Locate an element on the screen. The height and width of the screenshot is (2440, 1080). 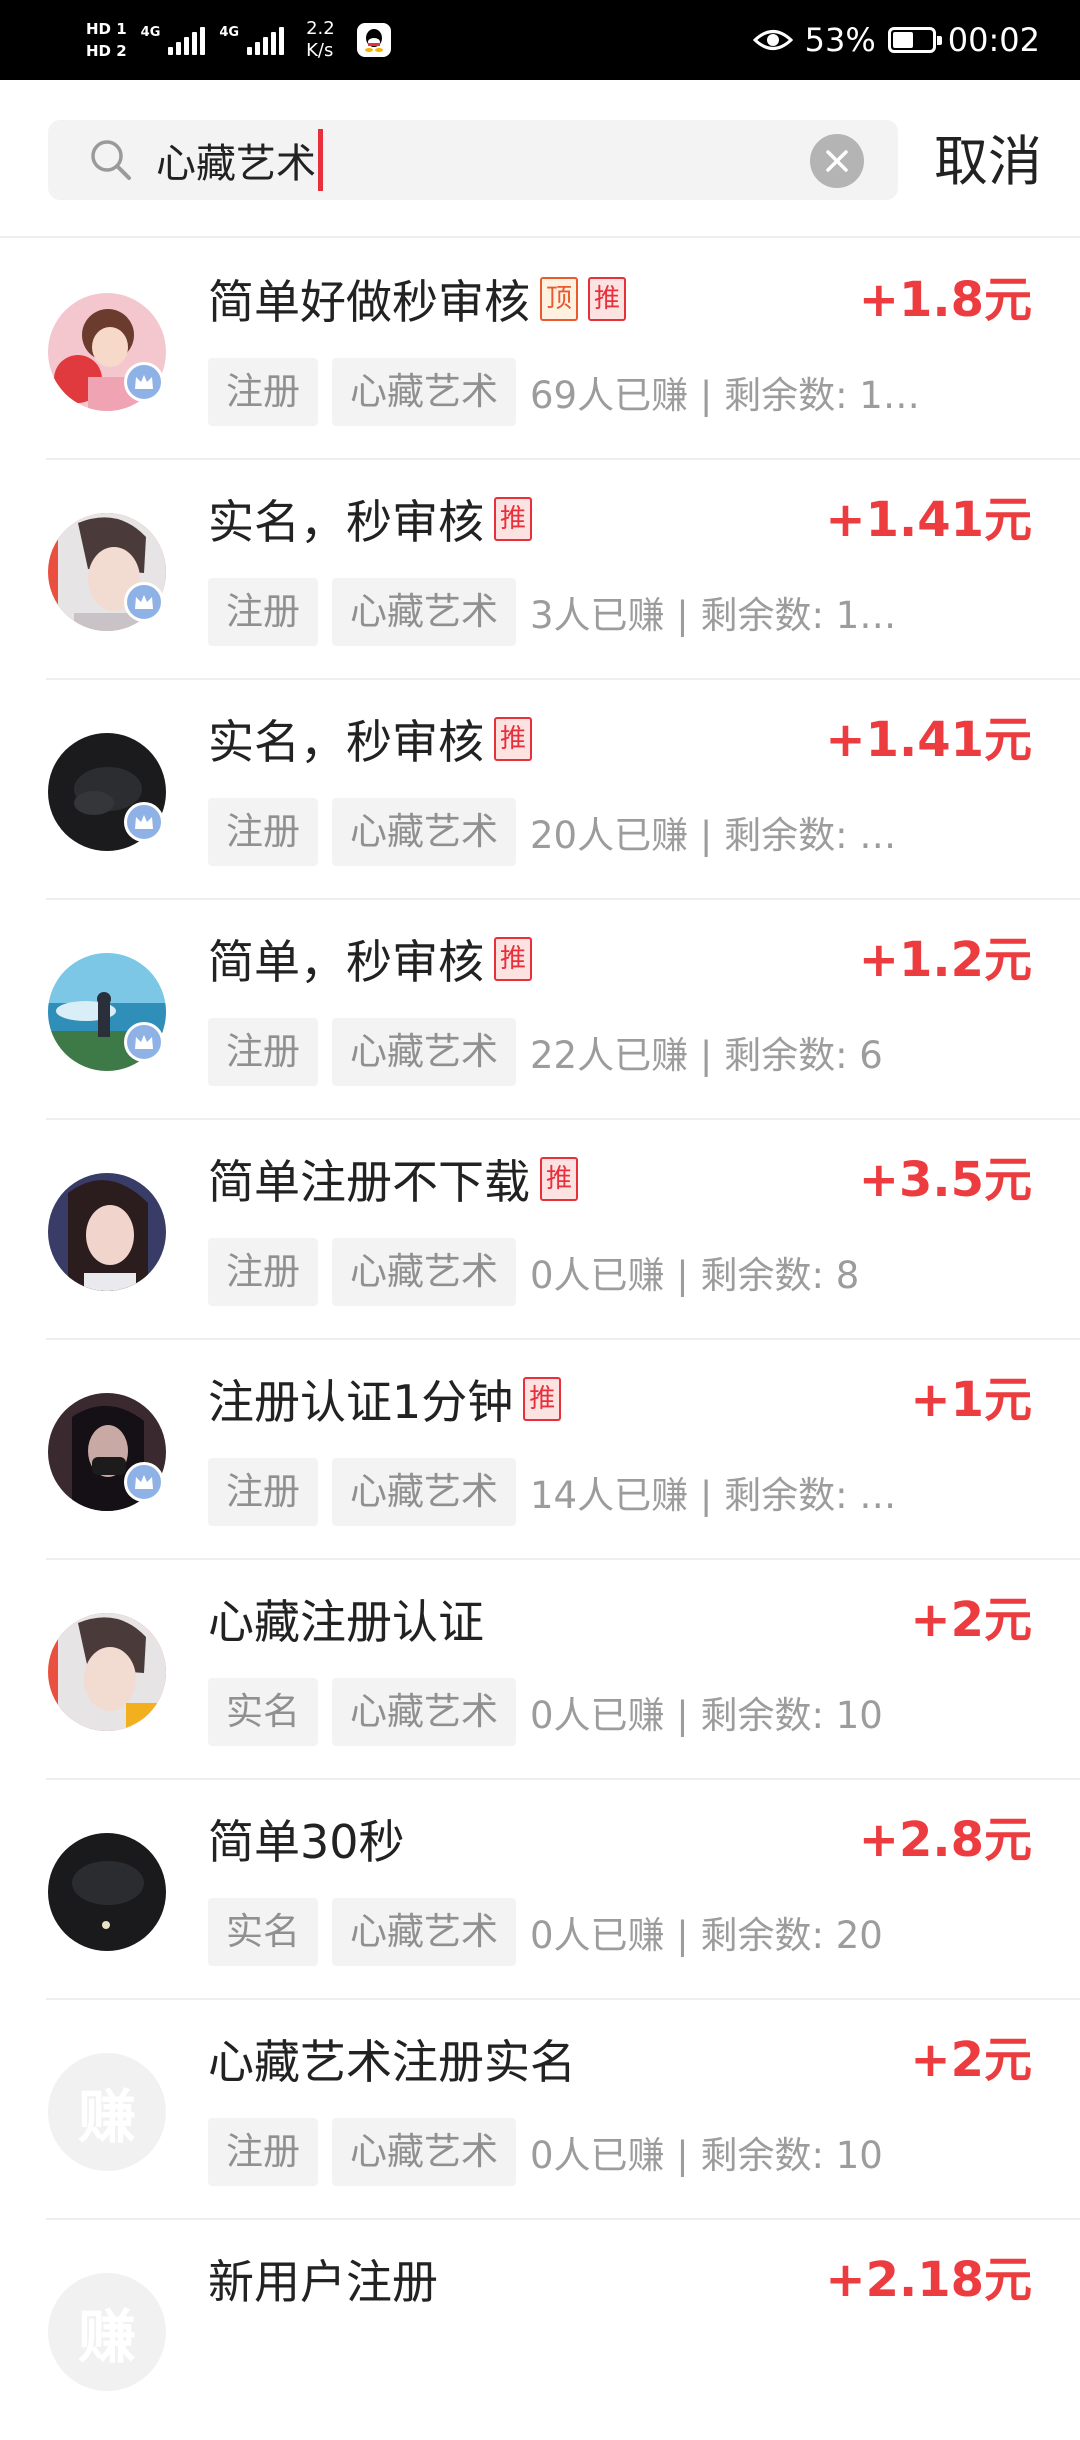
task-title-text: 心藏注册认证 is located at coordinates (346, 1622).